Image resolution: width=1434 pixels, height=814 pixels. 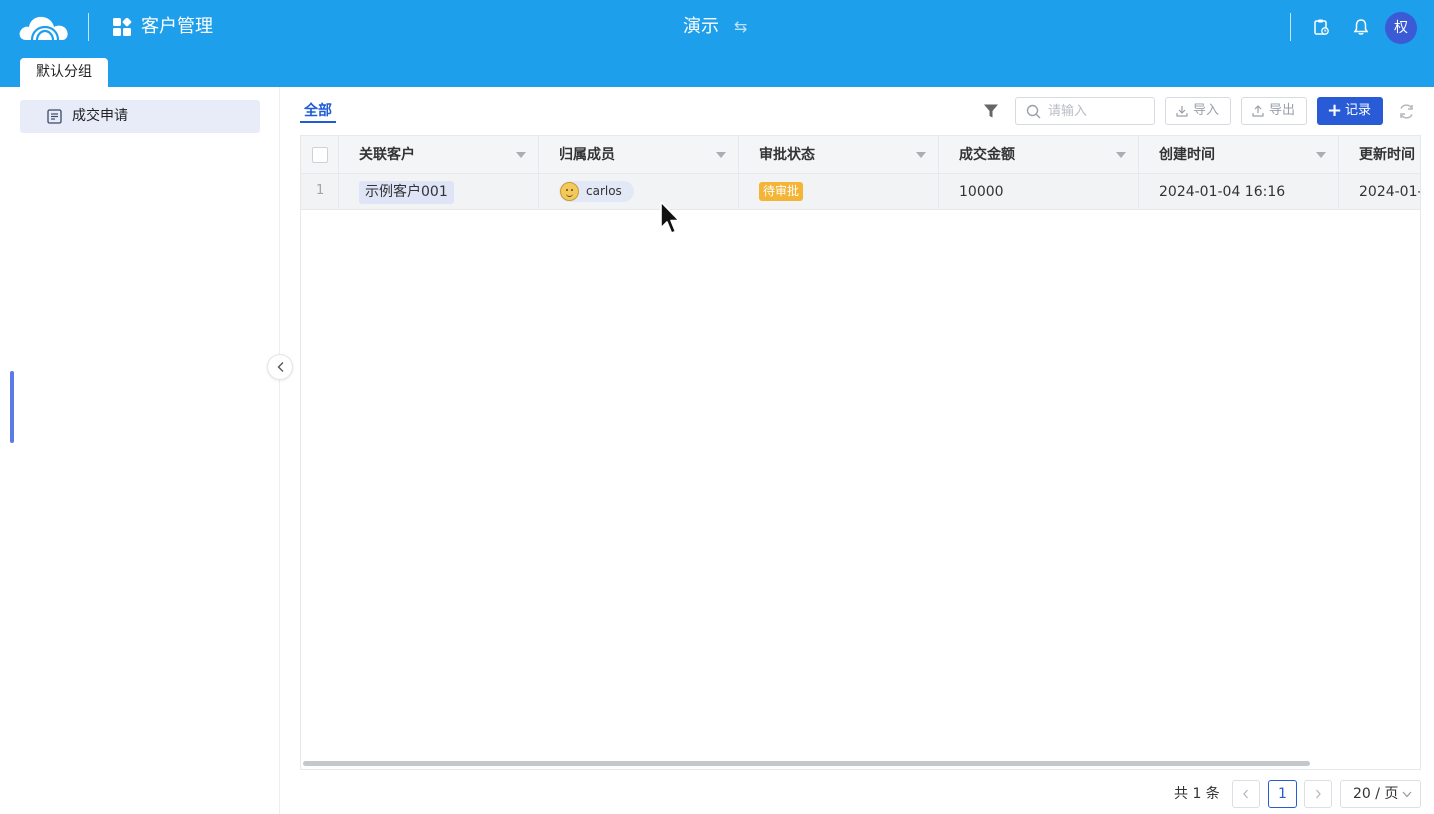 I want to click on header-divider-right, so click(x=1290, y=27).